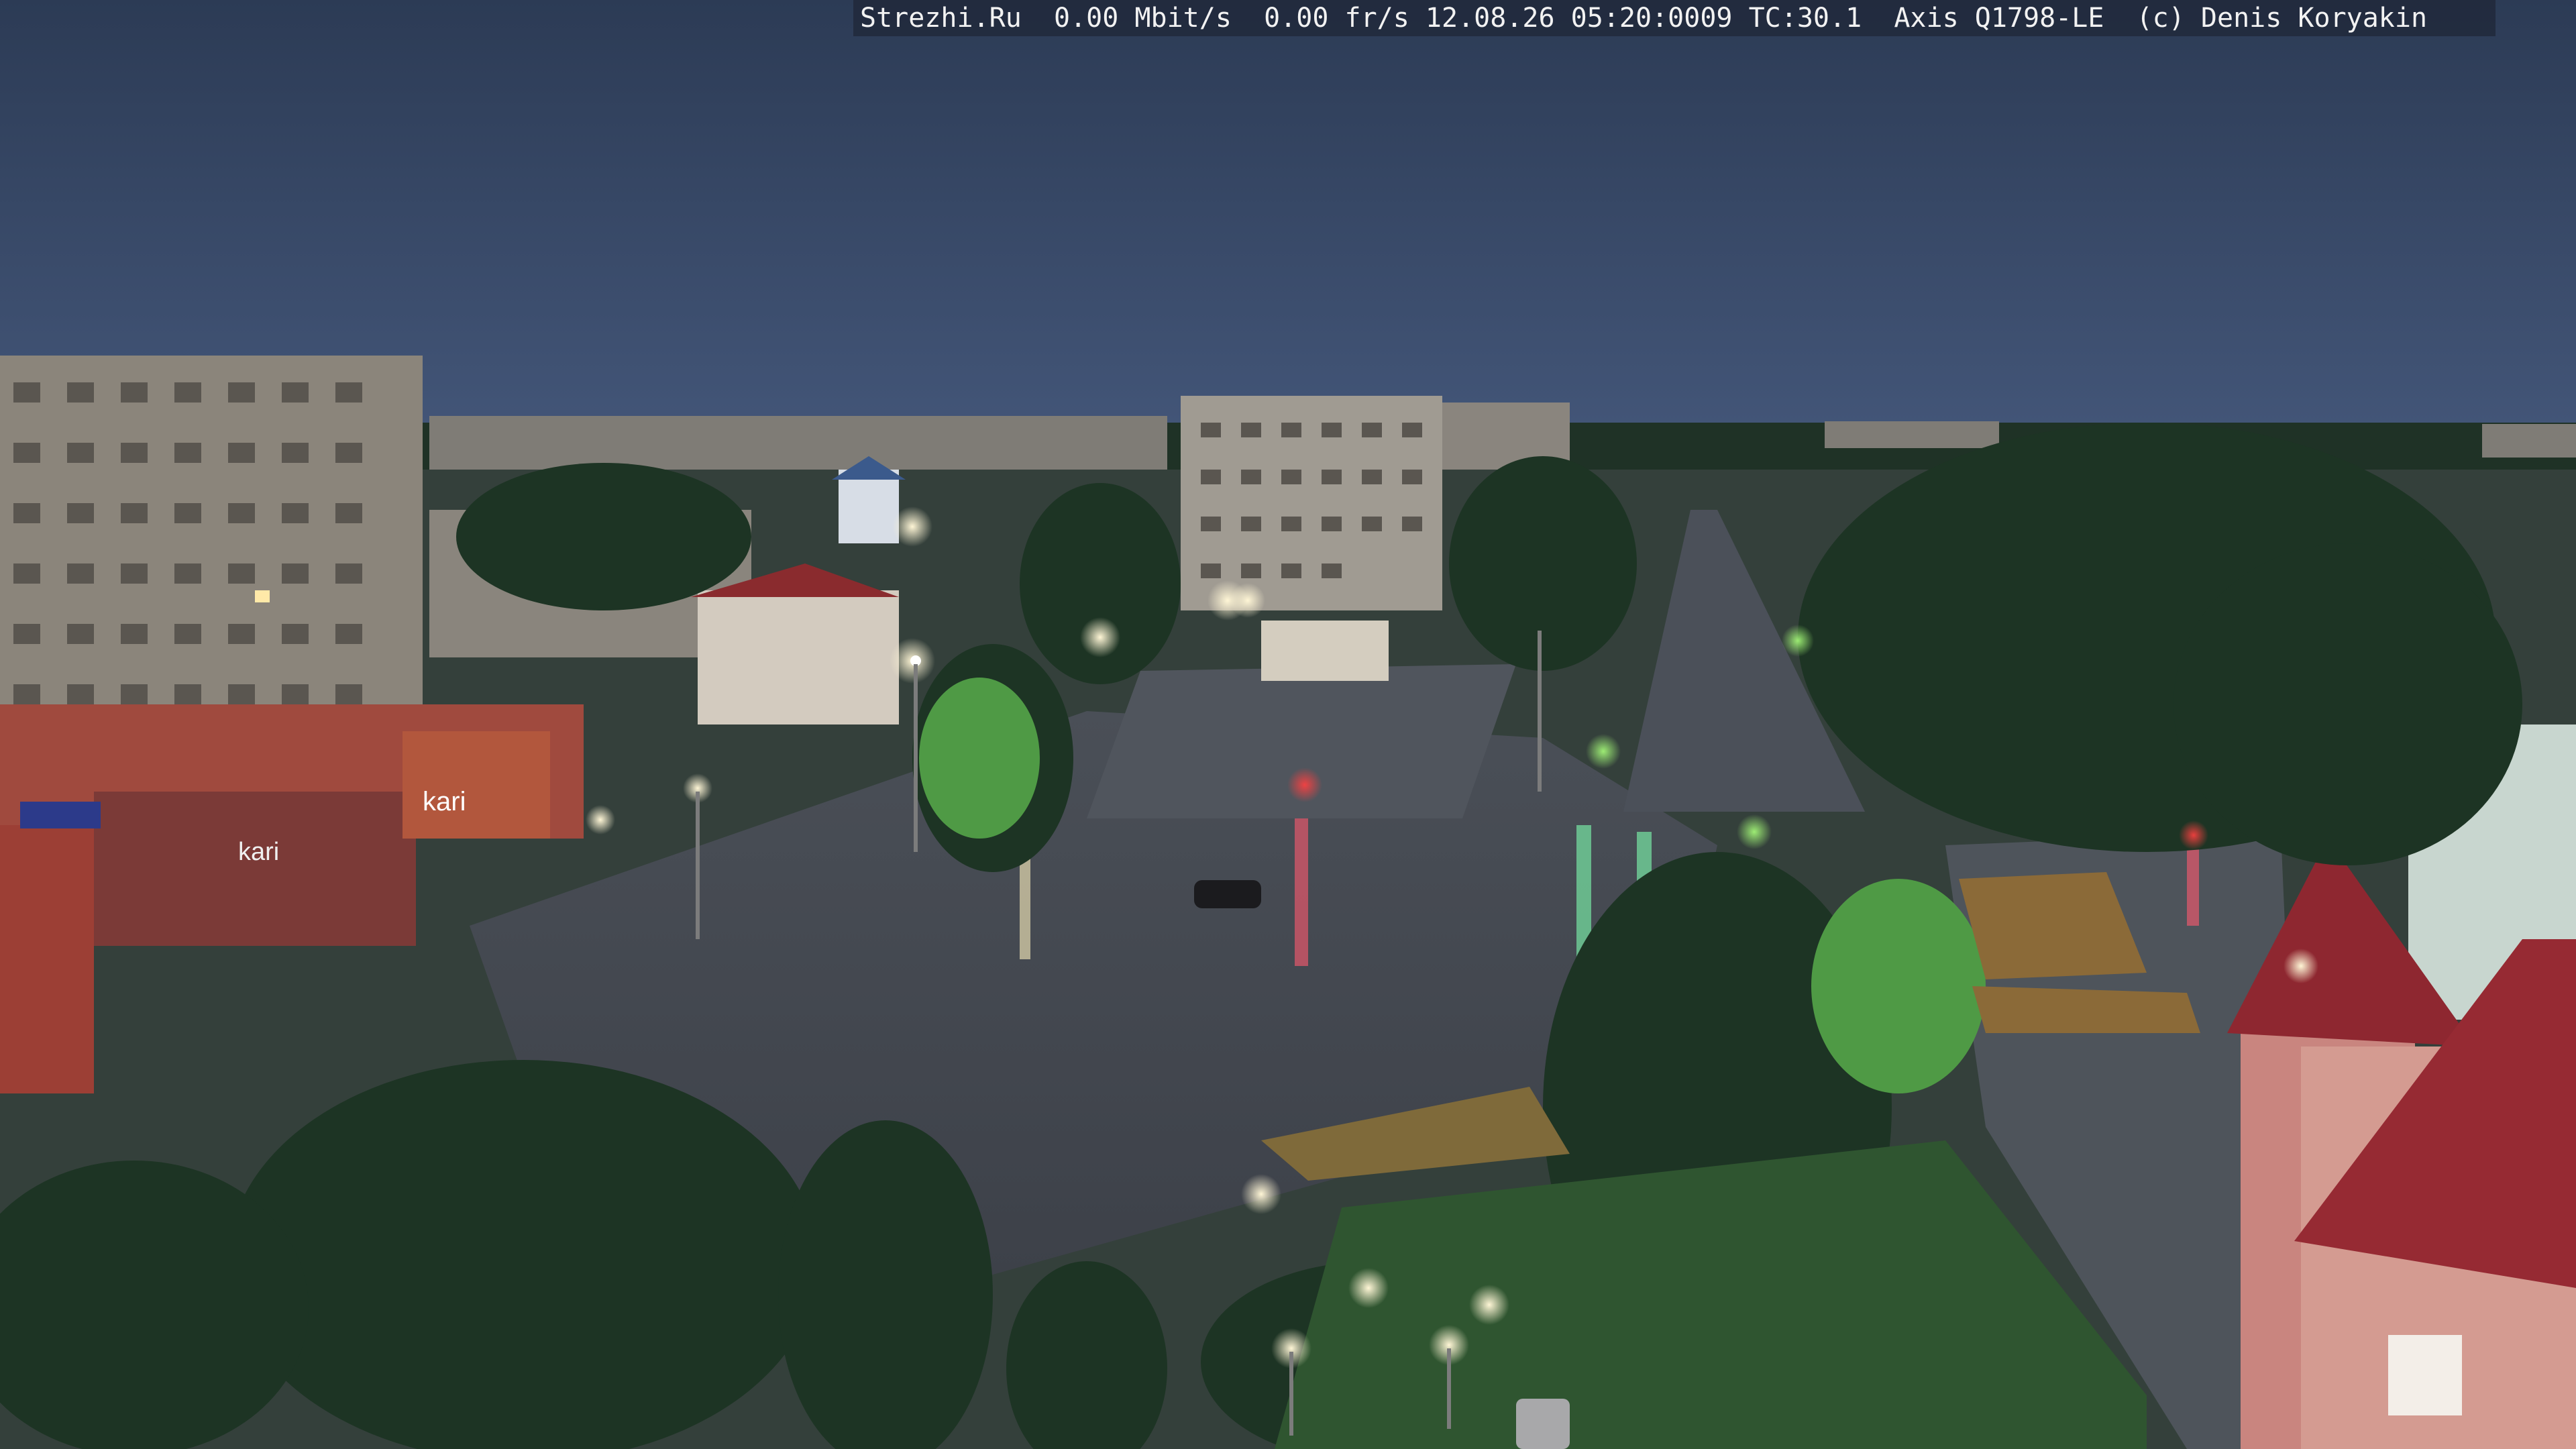 The width and height of the screenshot is (2576, 1449). Describe the element at coordinates (1999, 18) in the screenshot. I see `camera-model: Axis Q1798-LE` at that location.